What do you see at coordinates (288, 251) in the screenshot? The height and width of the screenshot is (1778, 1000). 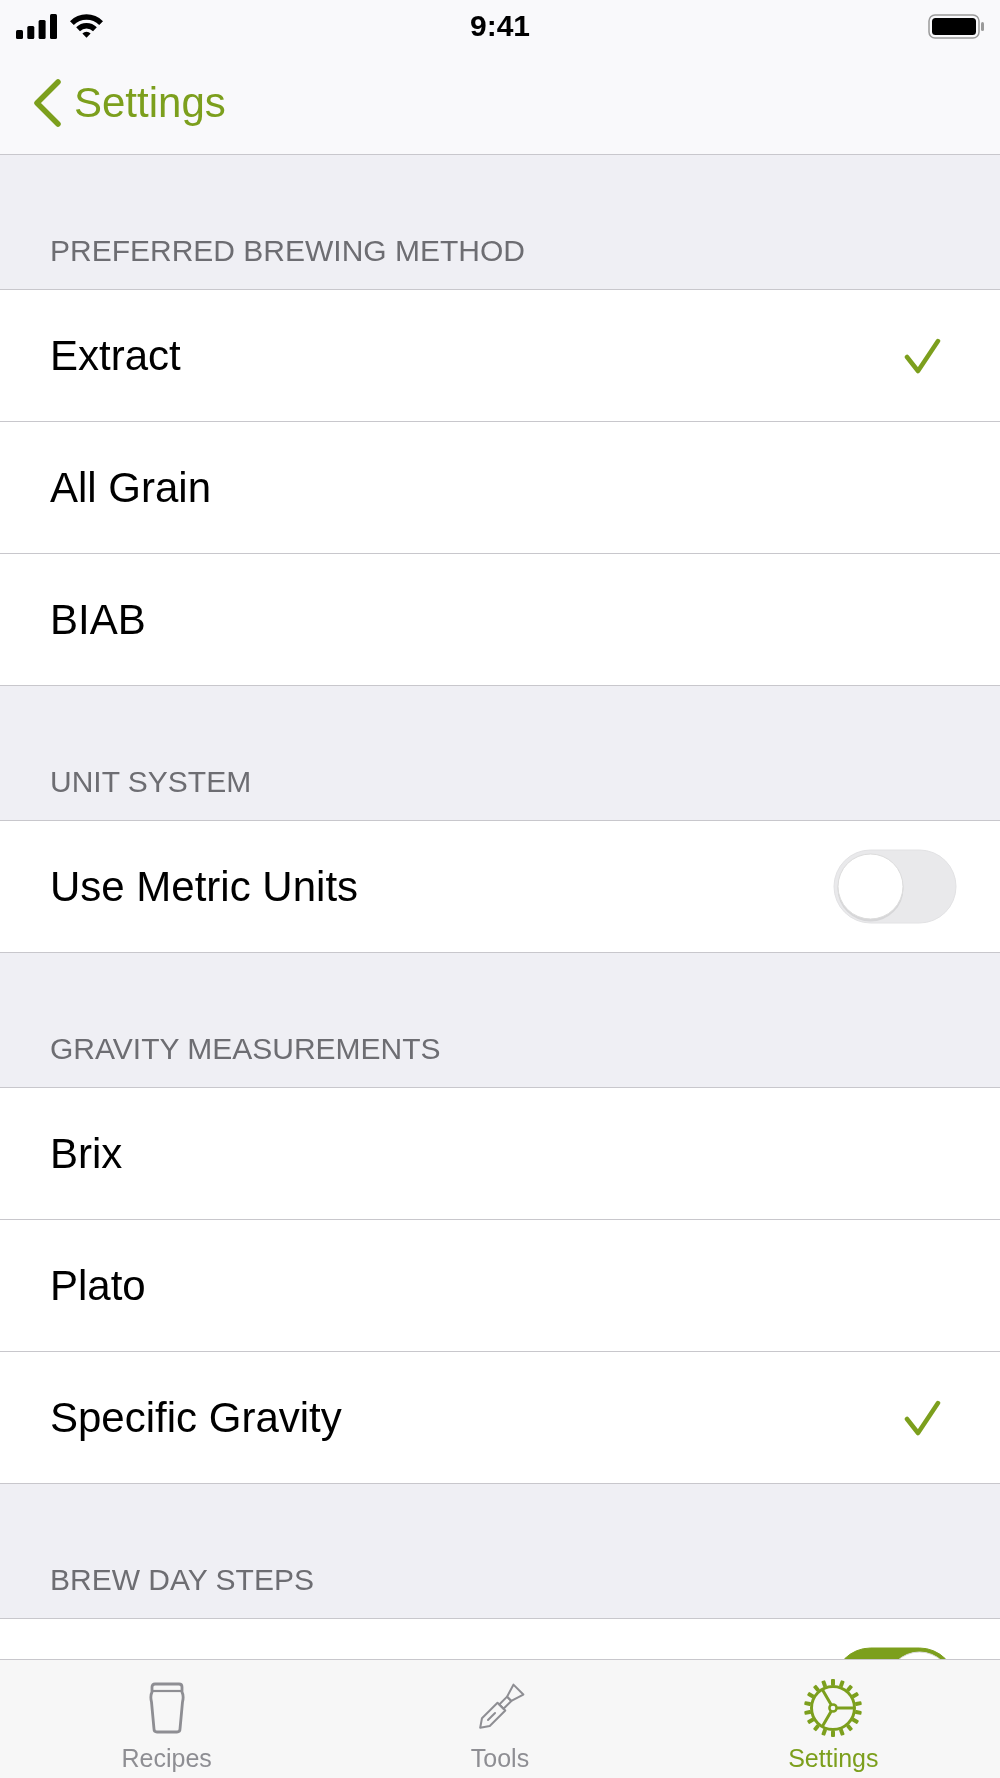 I see `section-header: PREFERRED BREWING METHOD` at bounding box center [288, 251].